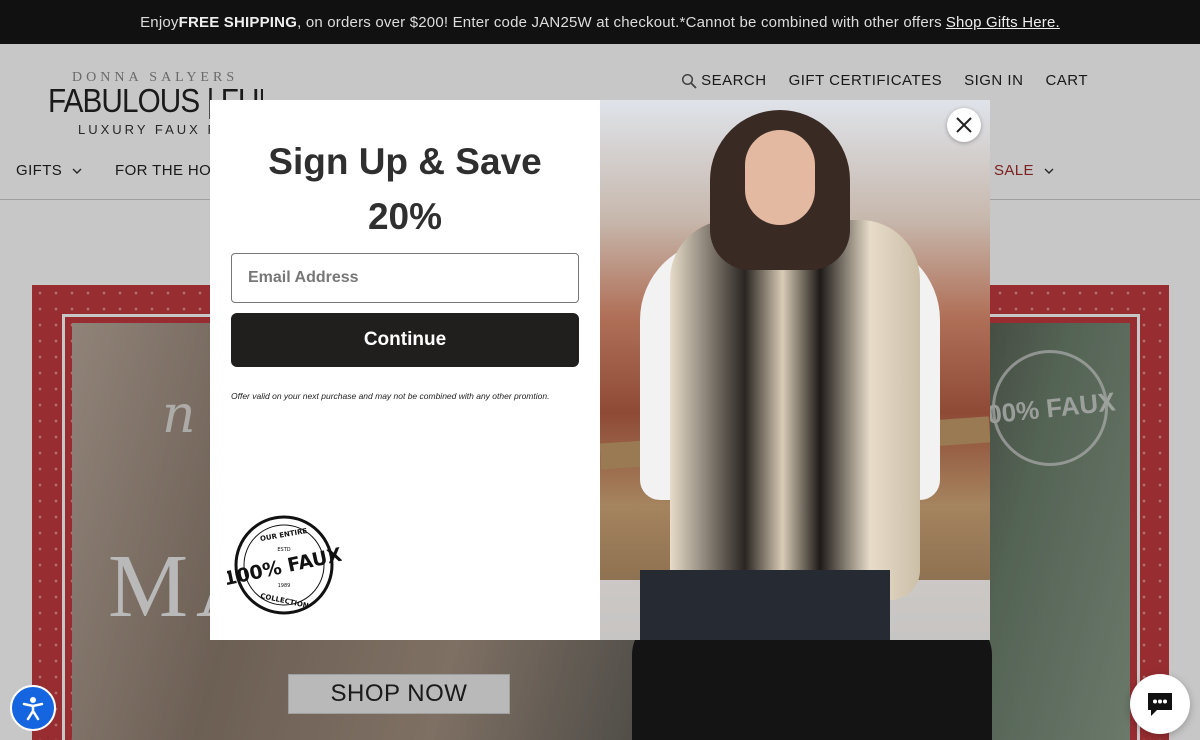  Describe the element at coordinates (159, 22) in the screenshot. I see `announcement-prefix: Enjoy` at that location.